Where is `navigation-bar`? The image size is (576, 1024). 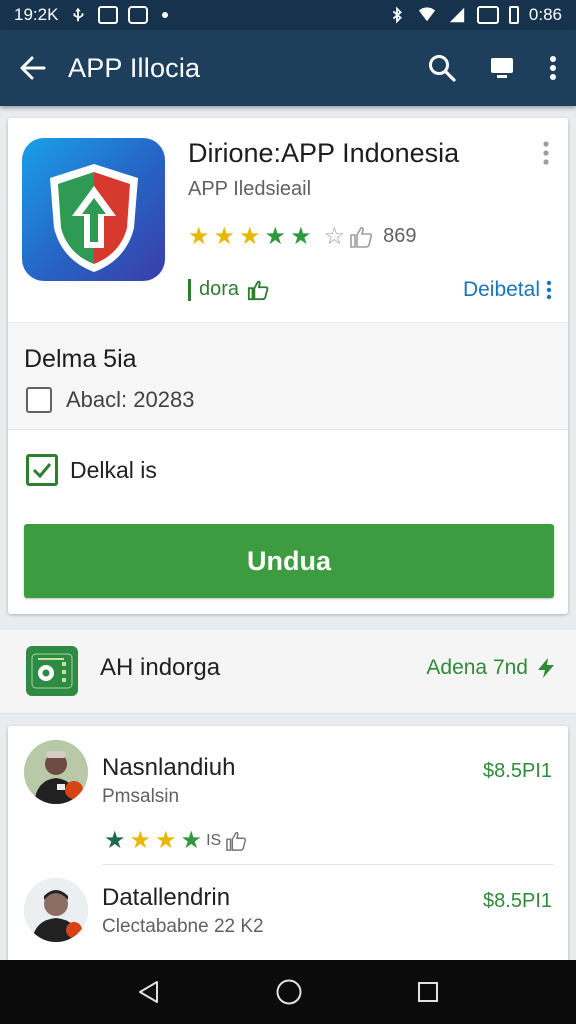
navigation-bar is located at coordinates (288, 992).